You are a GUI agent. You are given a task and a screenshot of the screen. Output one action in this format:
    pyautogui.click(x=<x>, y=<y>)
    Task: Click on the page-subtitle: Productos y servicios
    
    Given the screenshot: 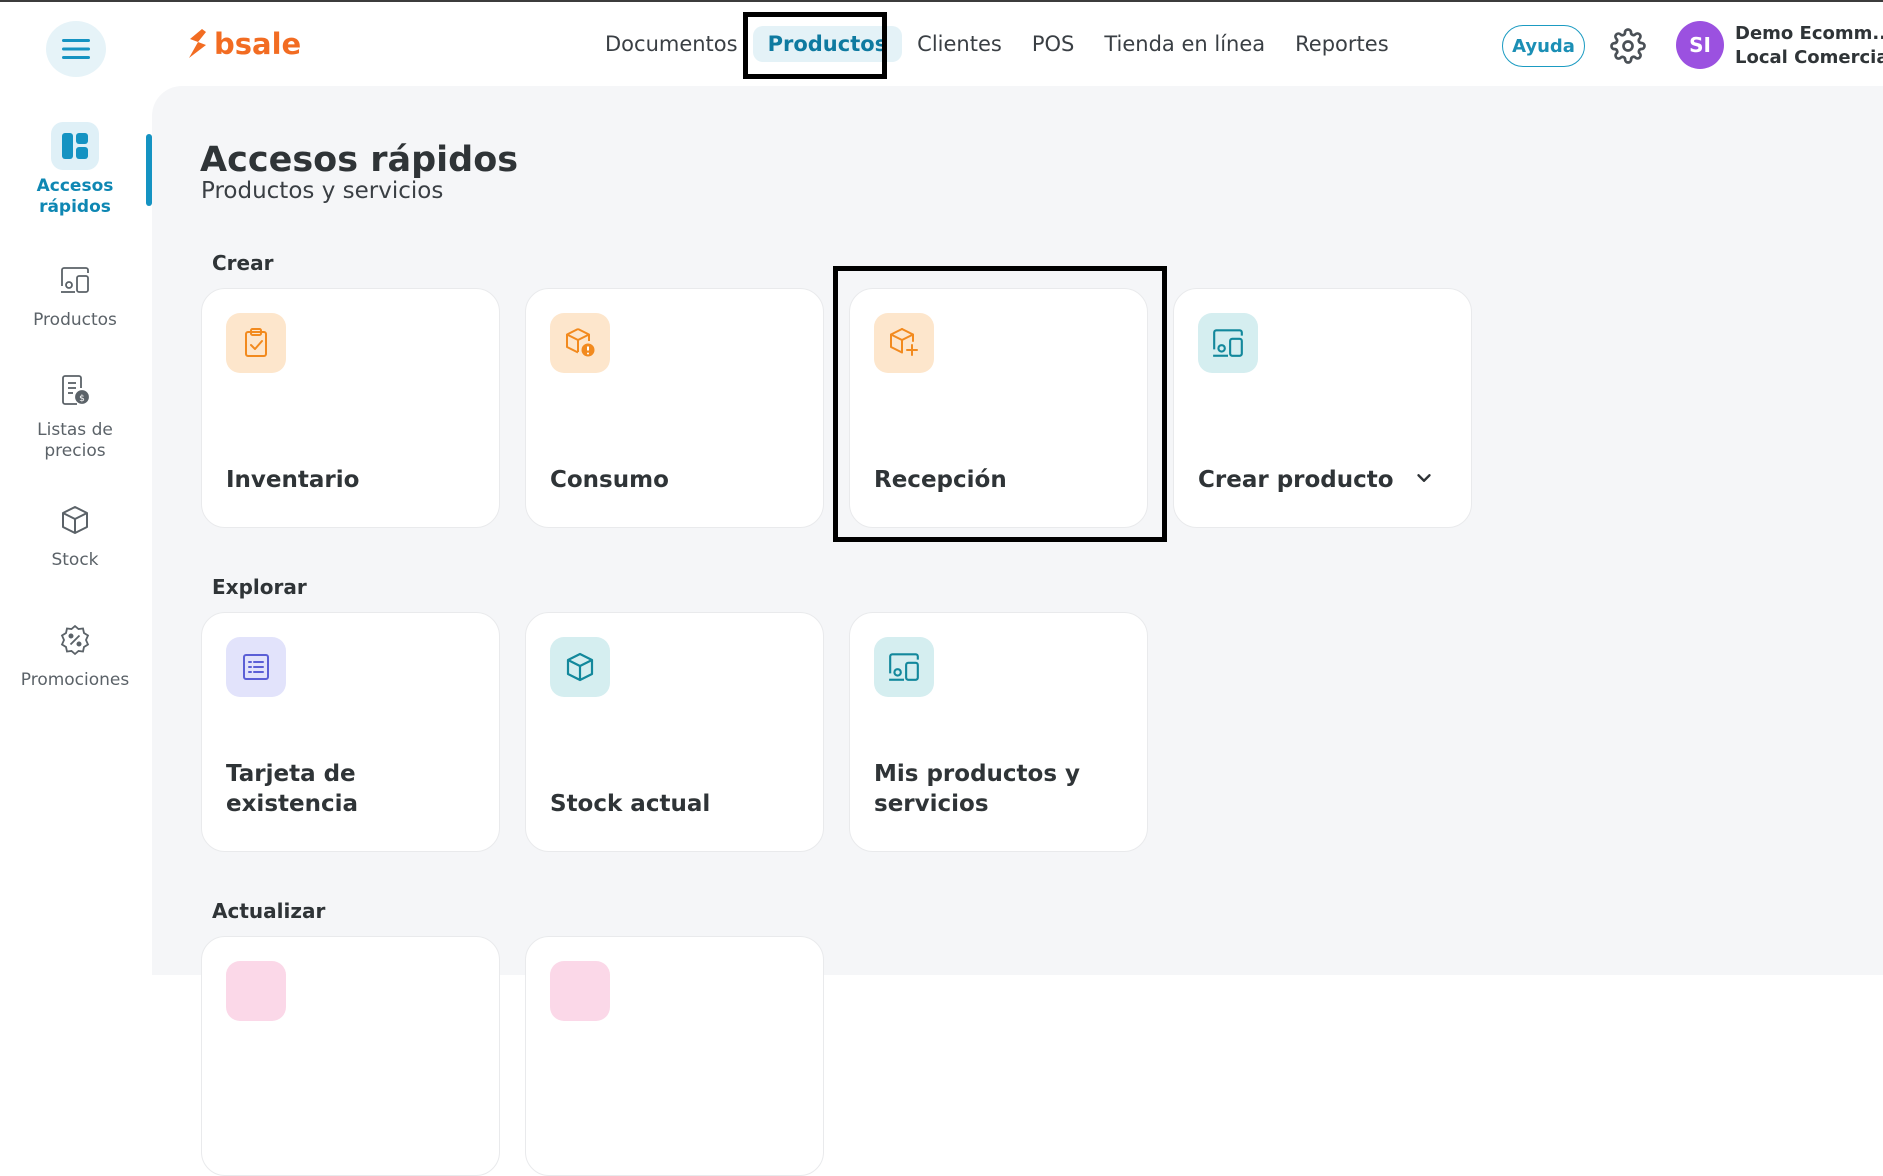 What is the action you would take?
    pyautogui.click(x=322, y=191)
    